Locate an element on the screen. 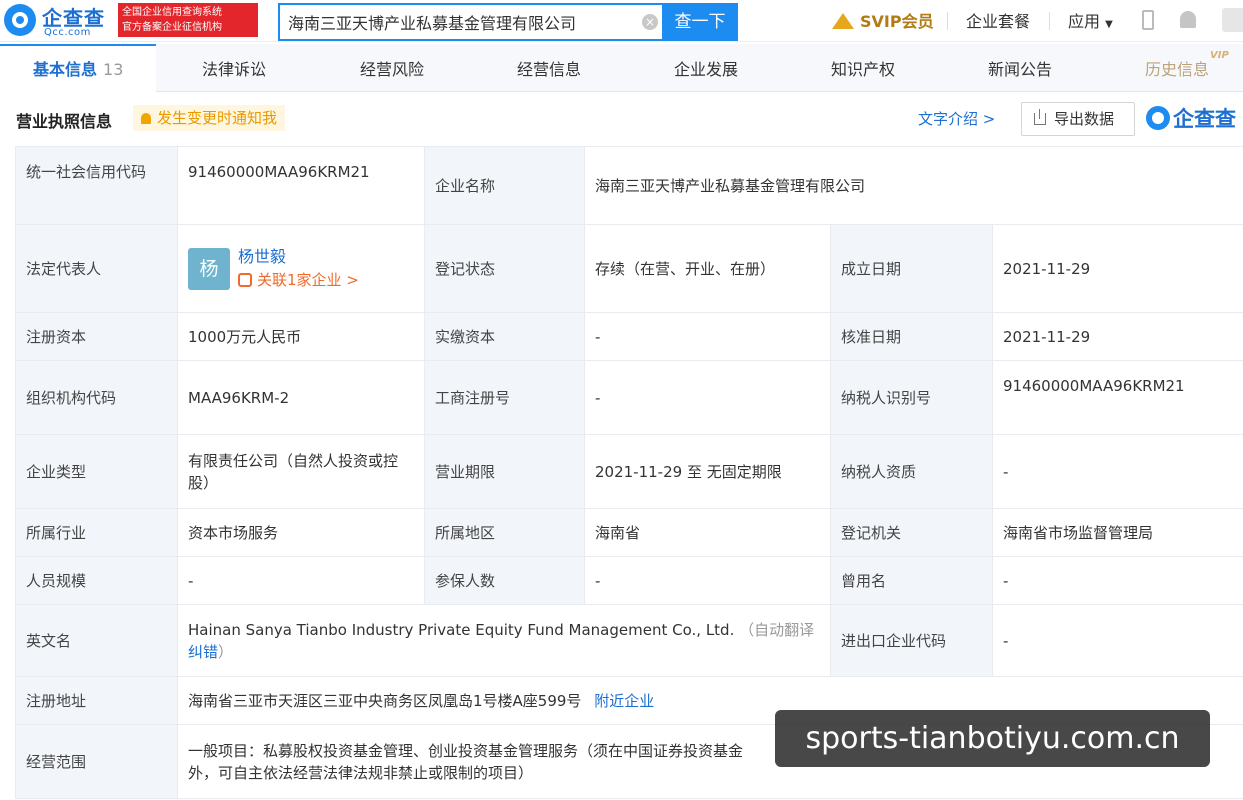 The image size is (1243, 800). insured-label: 参保人数 is located at coordinates (504, 580).